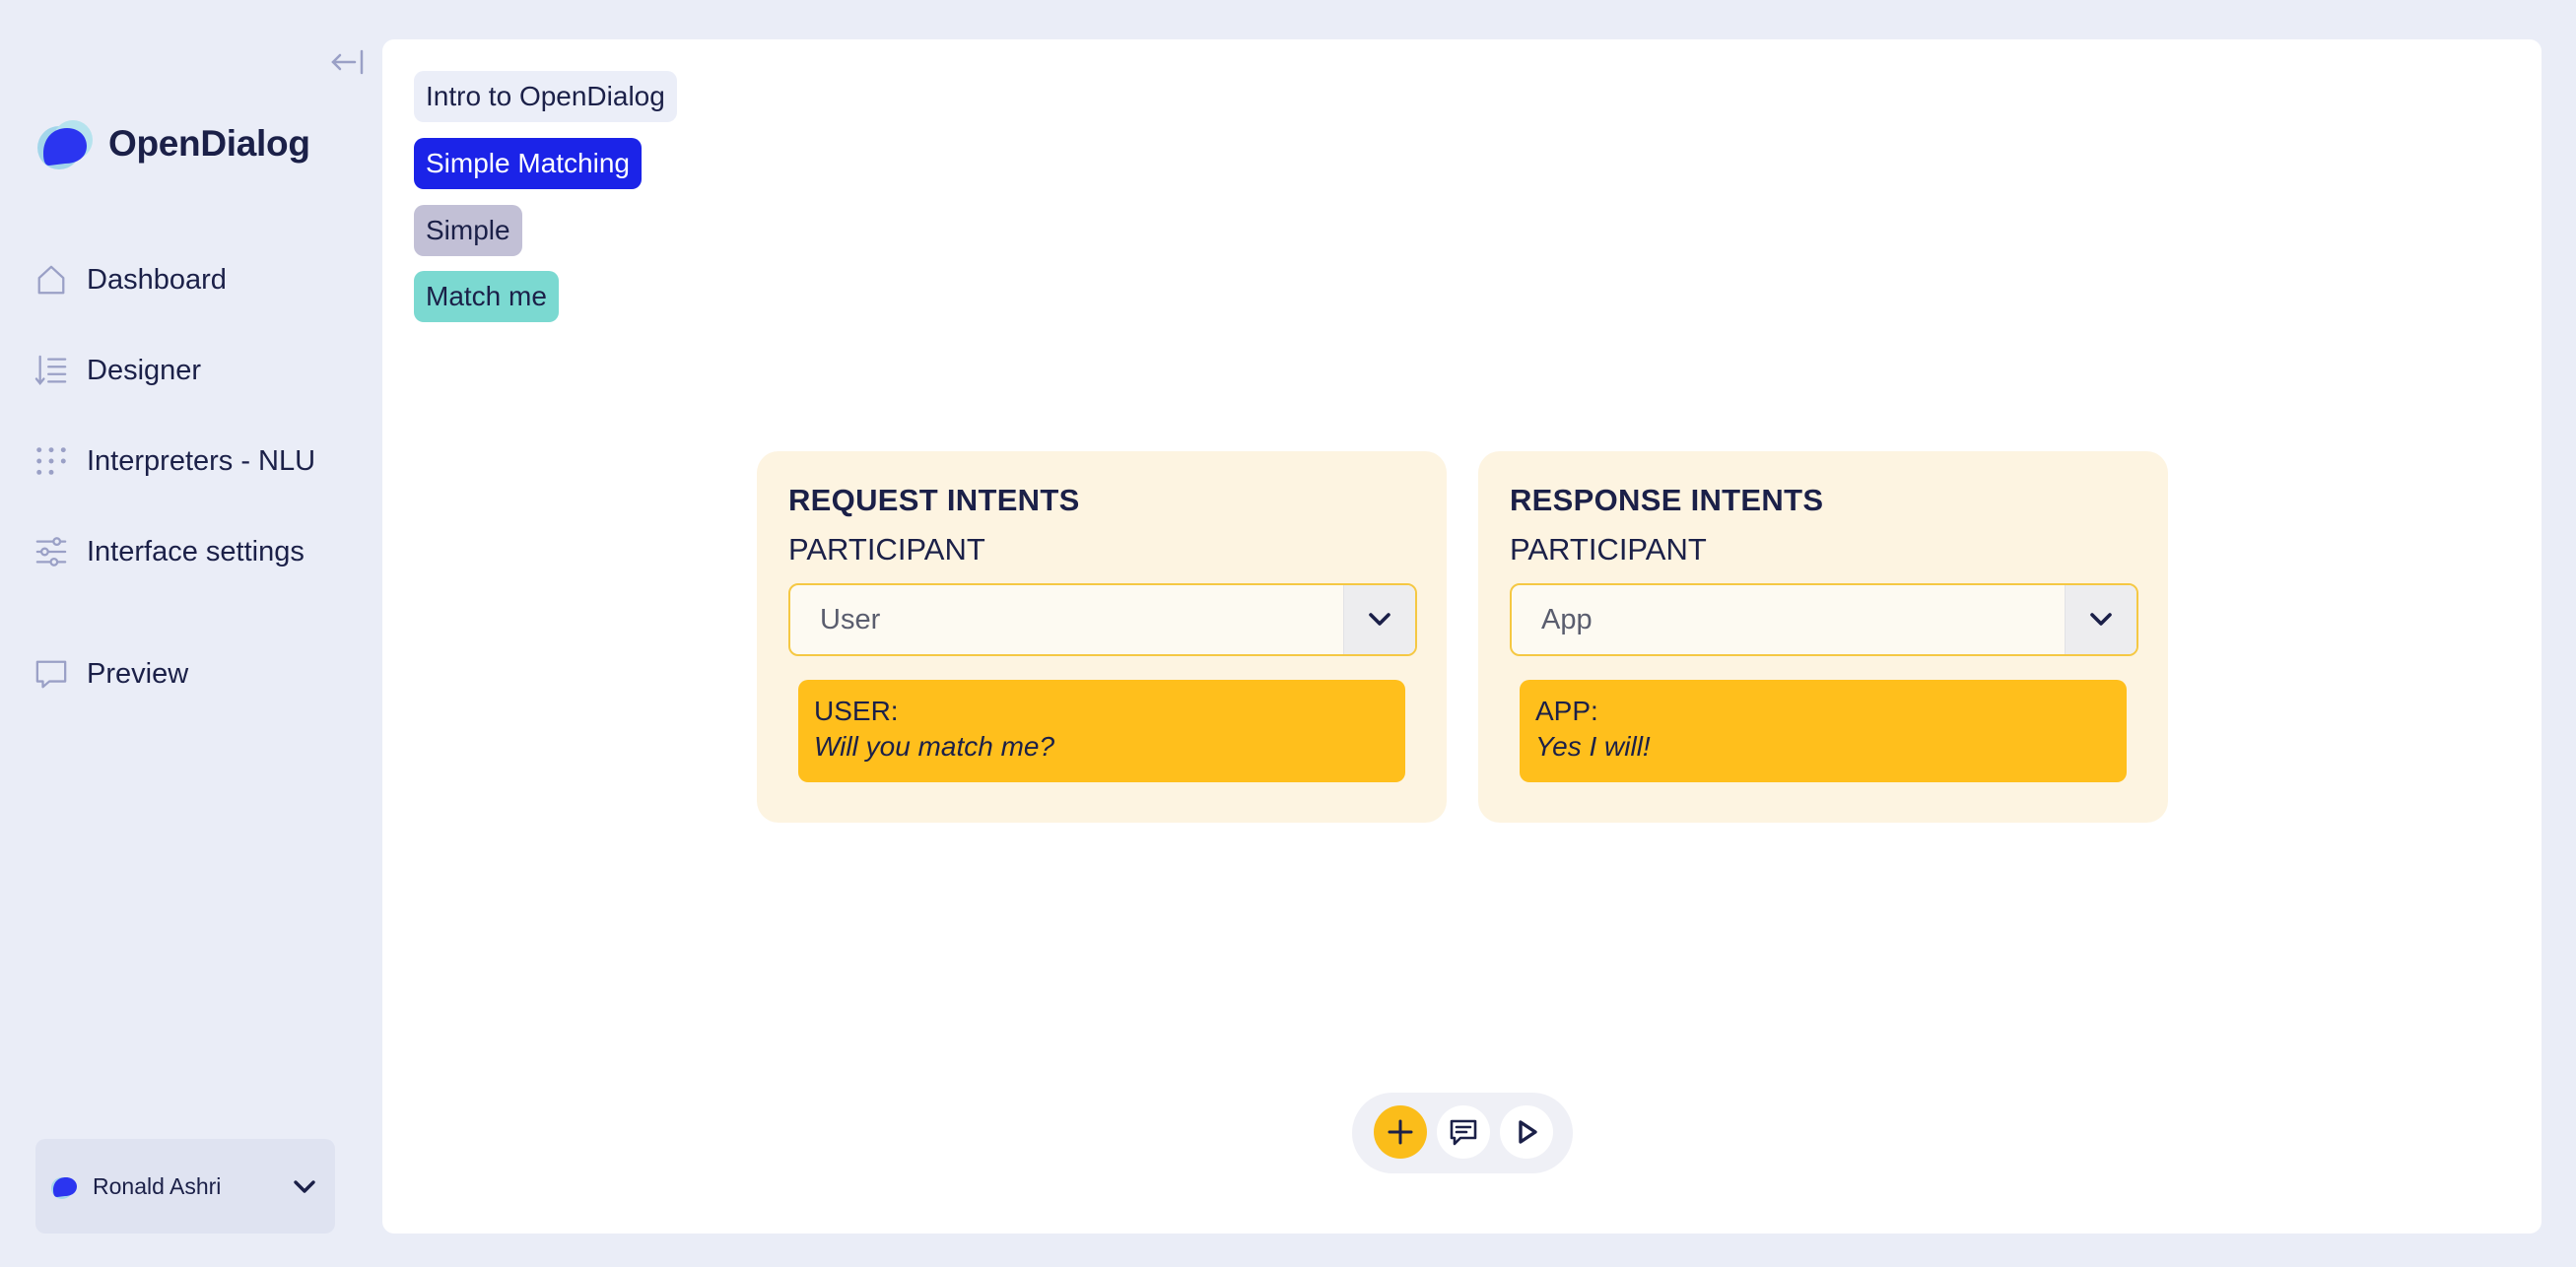 The height and width of the screenshot is (1267, 2576). I want to click on request-intent: USER: Will you match me?, so click(1101, 731).